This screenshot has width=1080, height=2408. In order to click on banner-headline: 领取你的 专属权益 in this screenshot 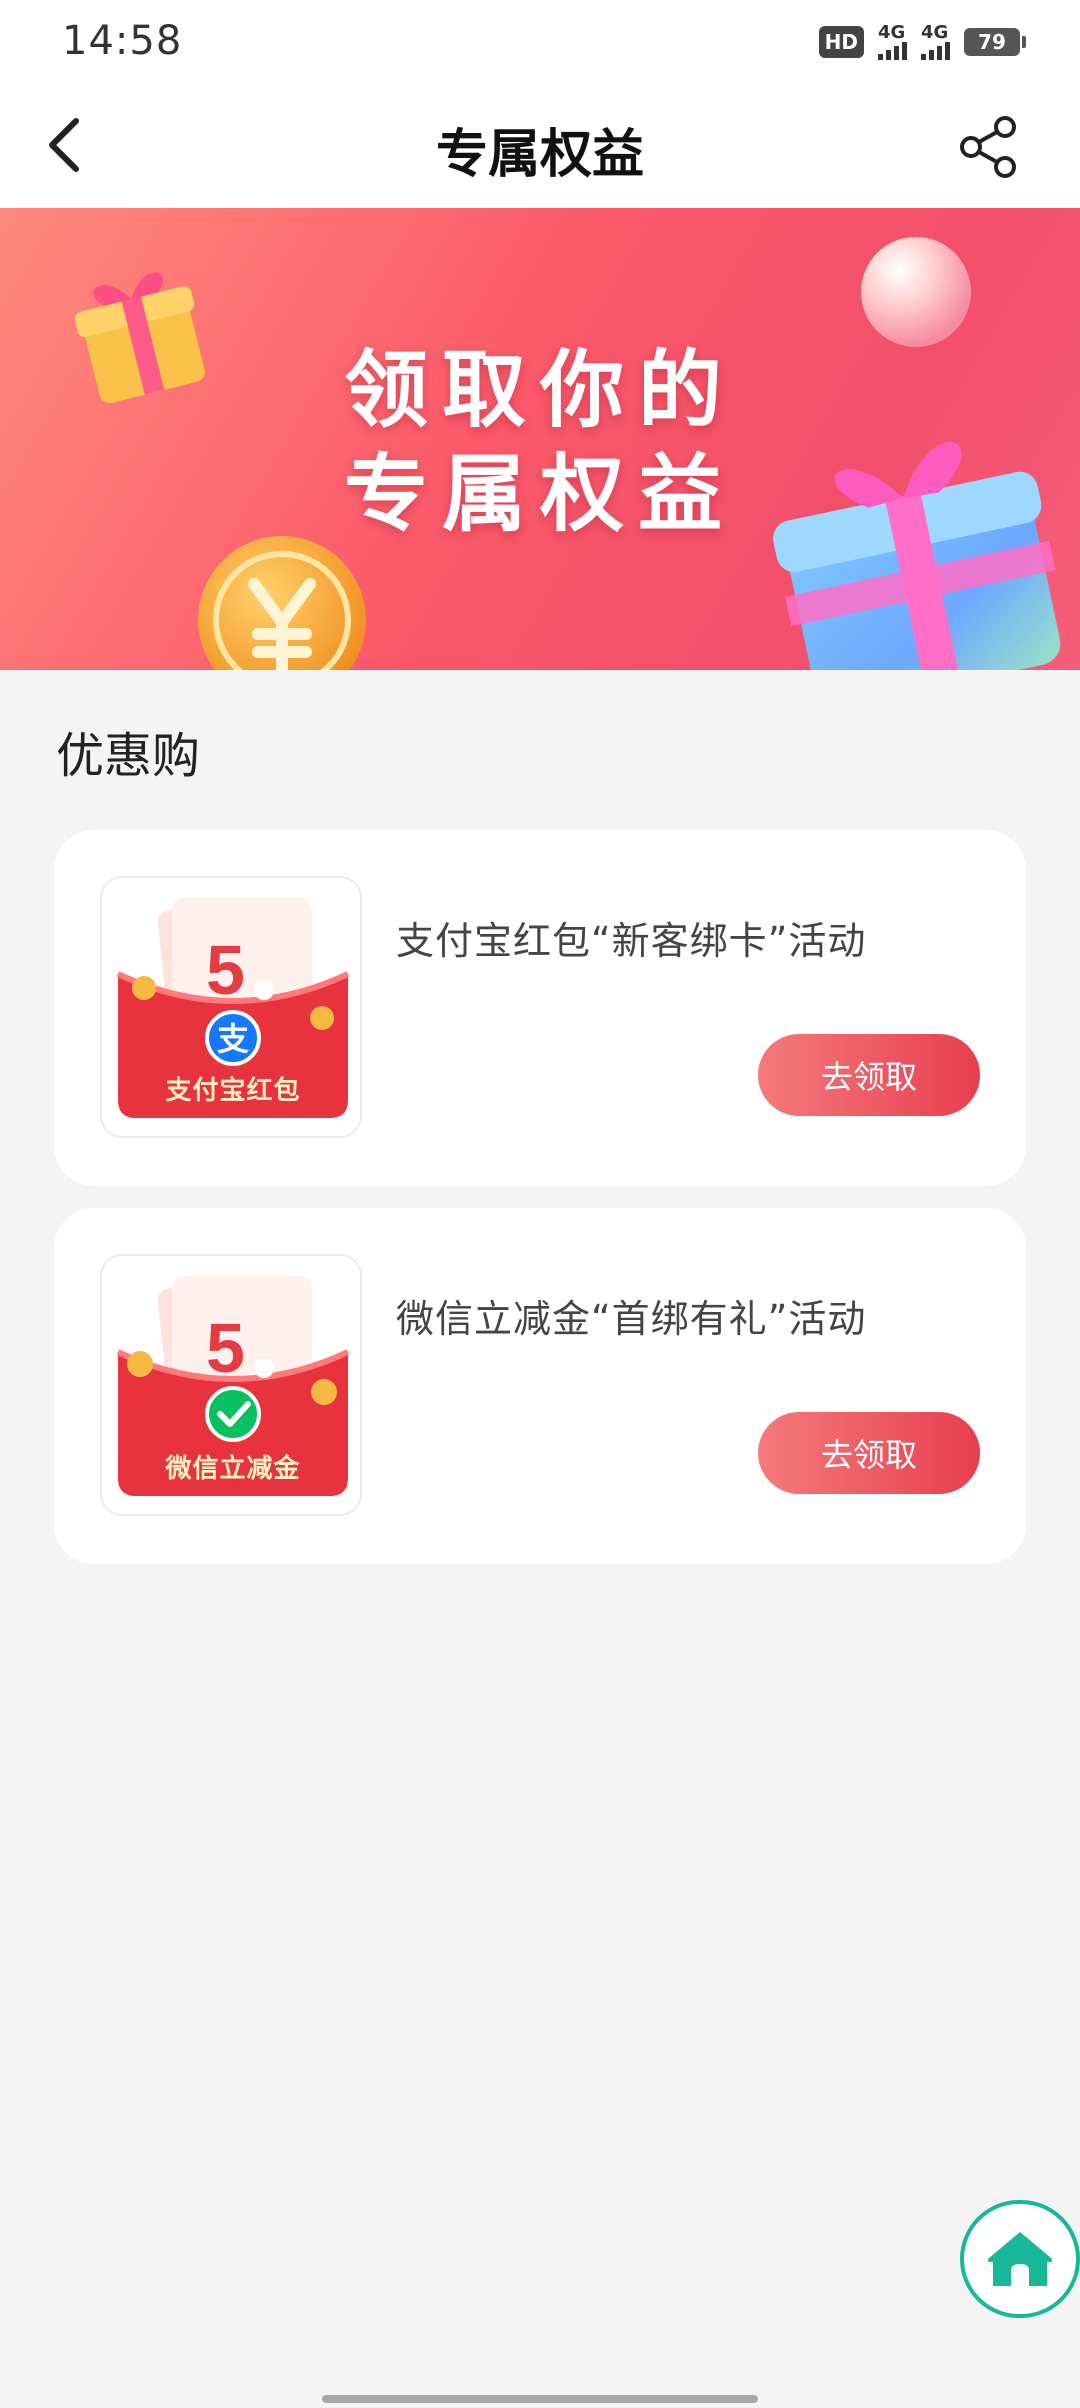, I will do `click(540, 442)`.